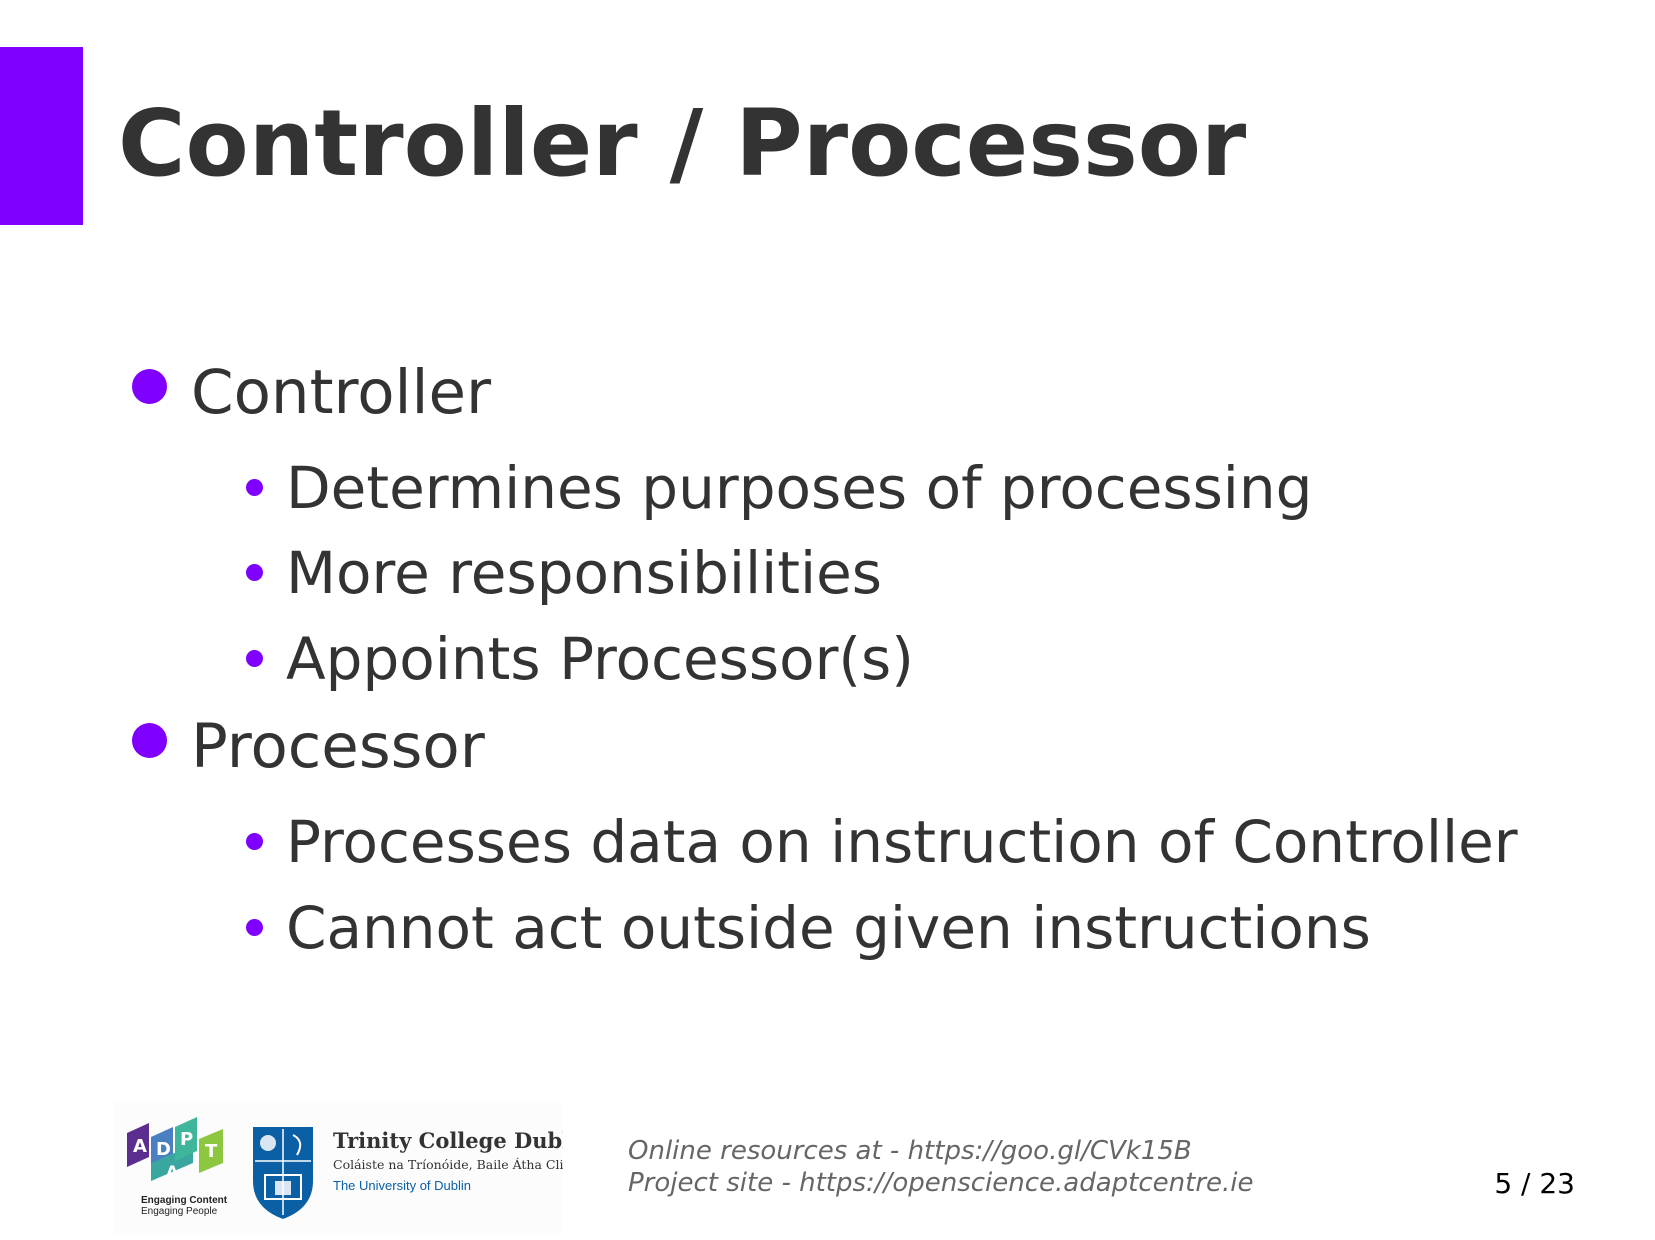 This screenshot has height=1240, width=1655. Describe the element at coordinates (799, 488) in the screenshot. I see `sub-bullet-item: Determines purposes of processing` at that location.